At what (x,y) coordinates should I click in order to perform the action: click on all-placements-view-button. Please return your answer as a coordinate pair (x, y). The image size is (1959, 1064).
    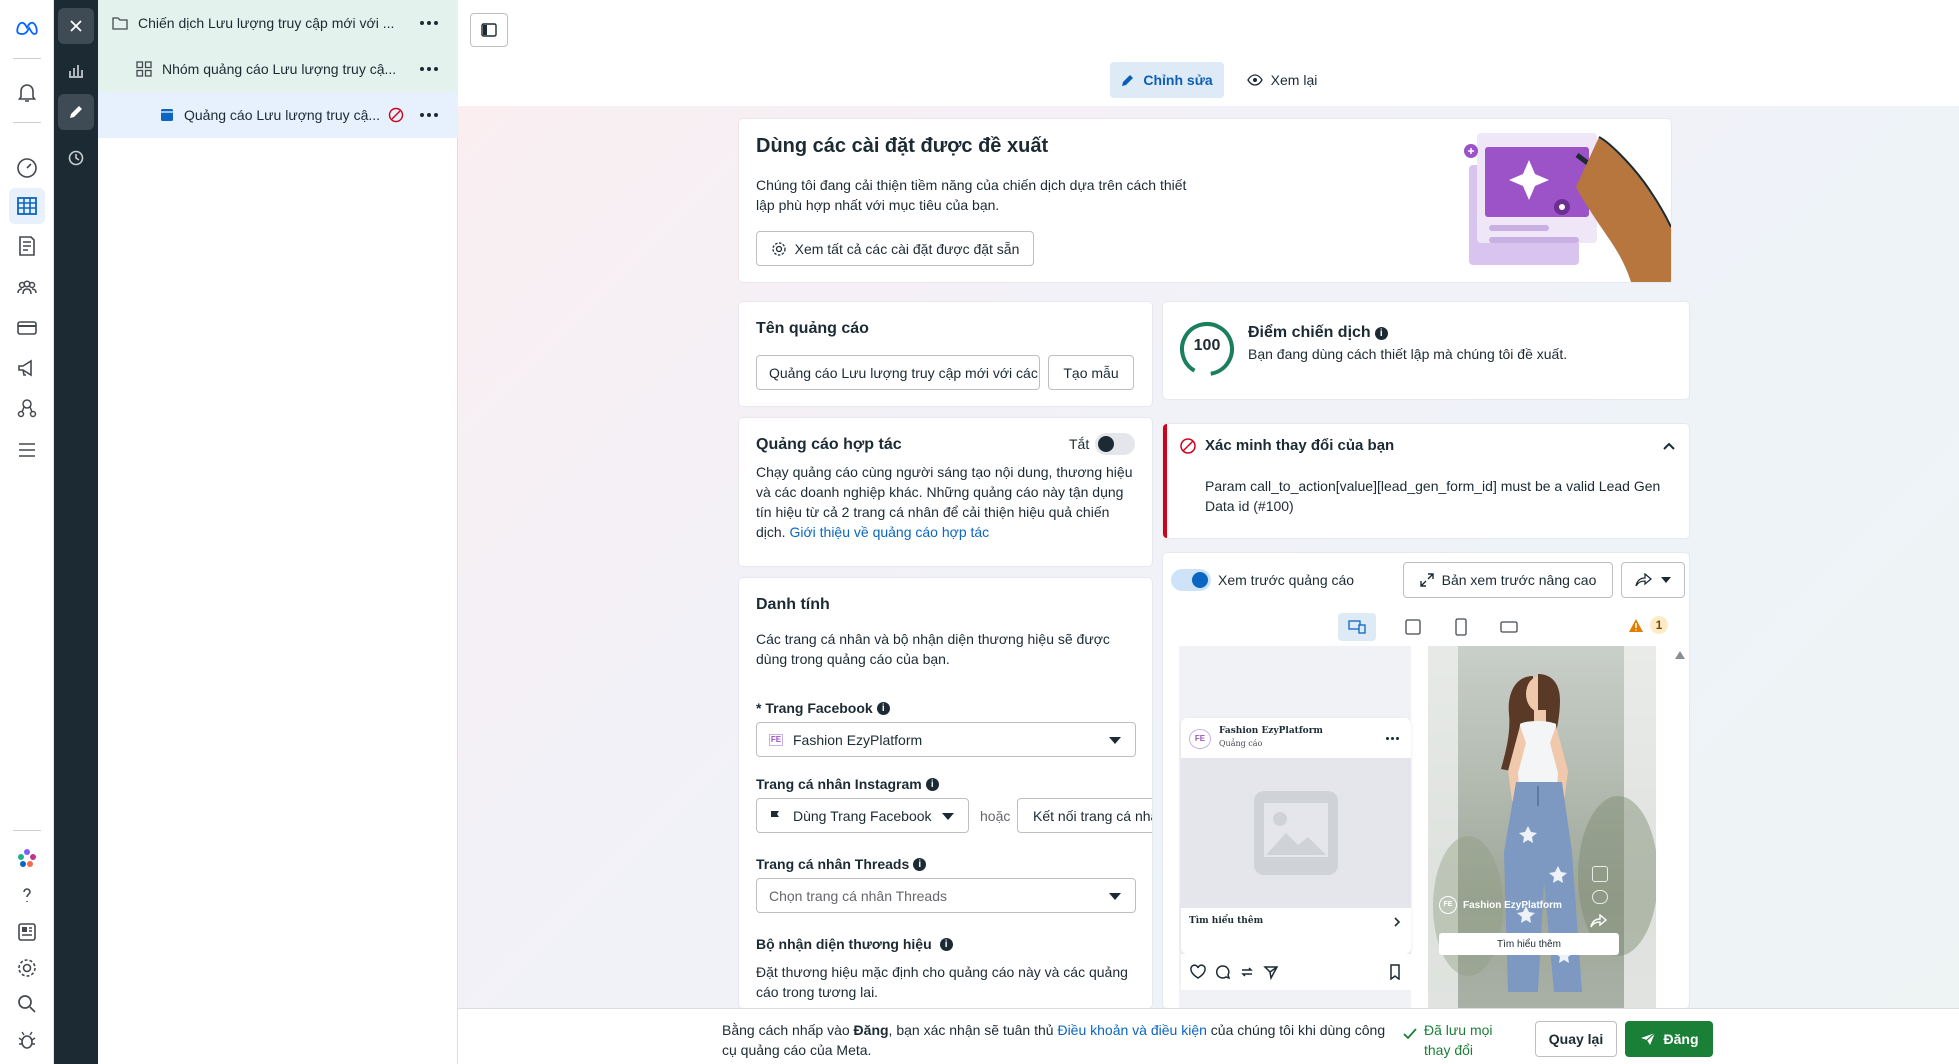
    Looking at the image, I should click on (1357, 627).